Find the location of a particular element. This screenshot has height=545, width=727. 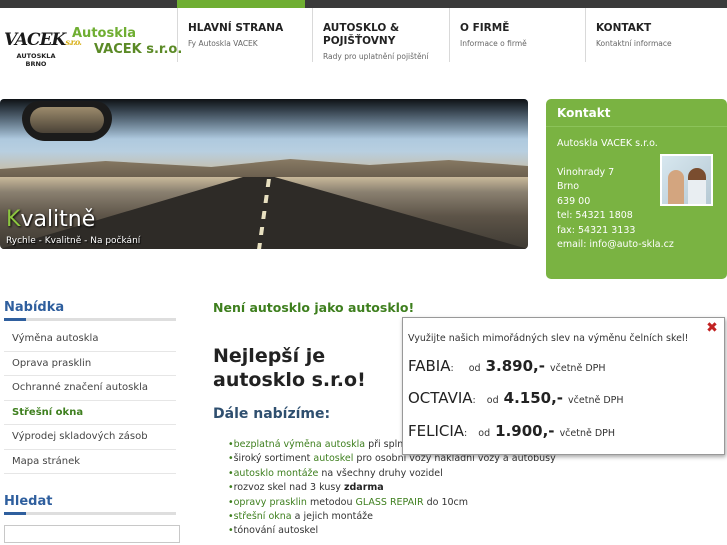

nav-subtitle: Fy Autoskla VACEK is located at coordinates (223, 43).